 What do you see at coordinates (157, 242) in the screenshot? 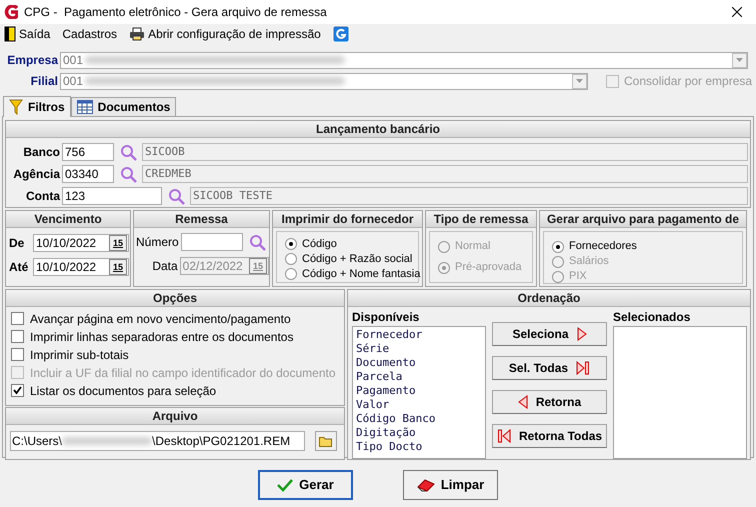
I see `field-label: Número` at bounding box center [157, 242].